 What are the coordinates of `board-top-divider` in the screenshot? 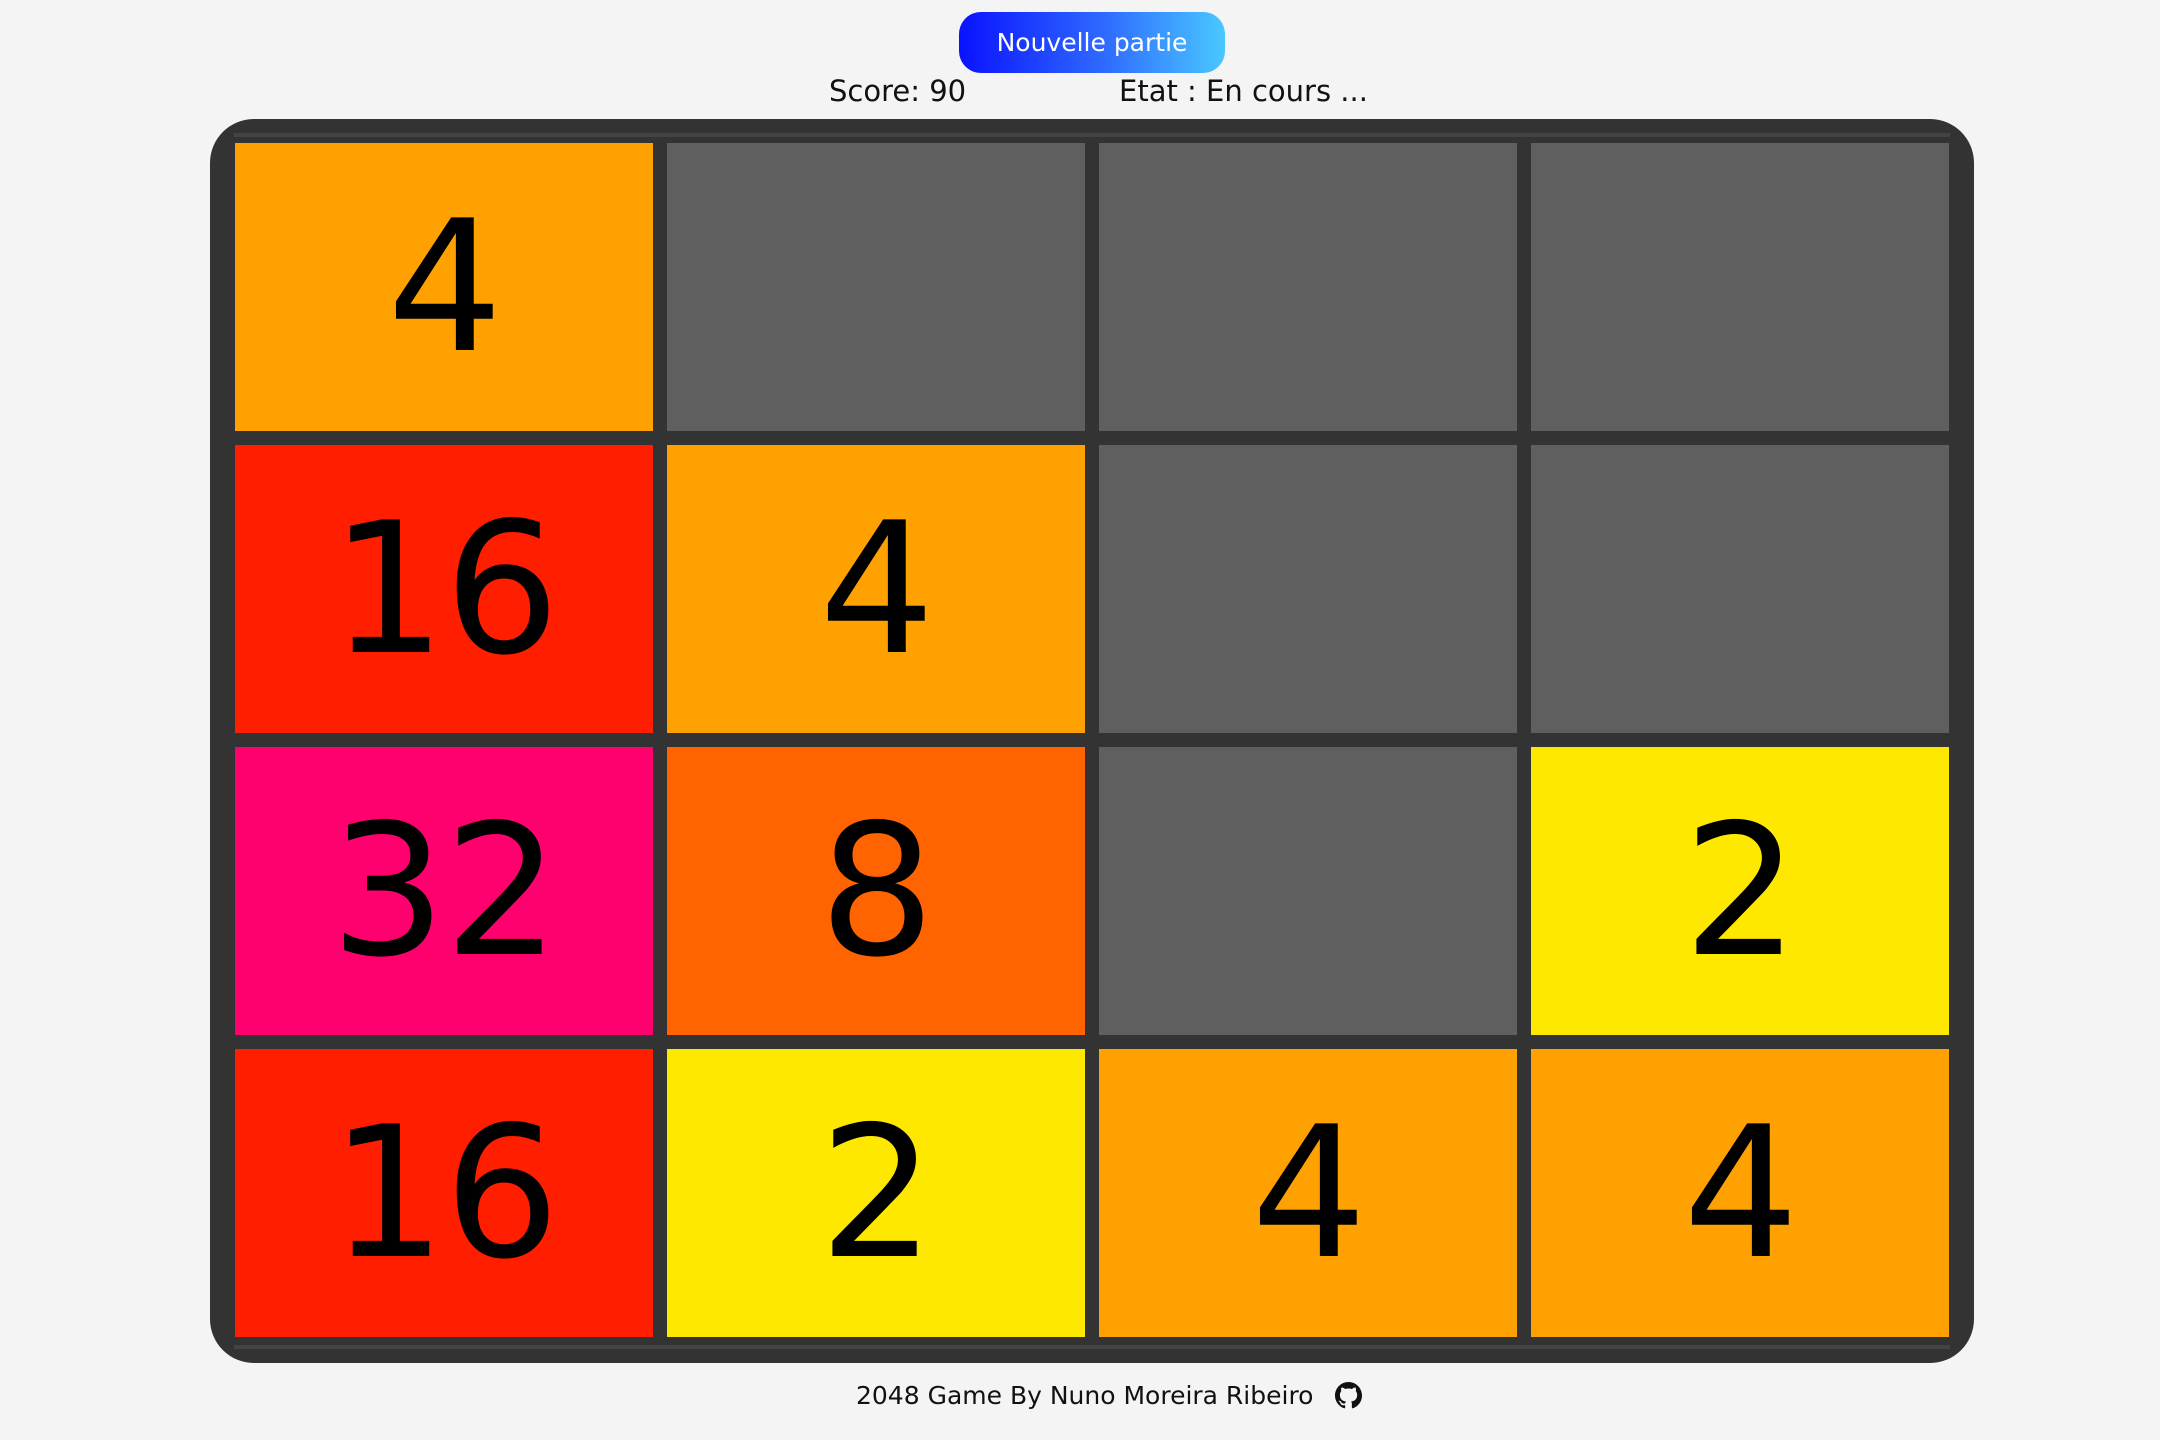 It's located at (1092, 135).